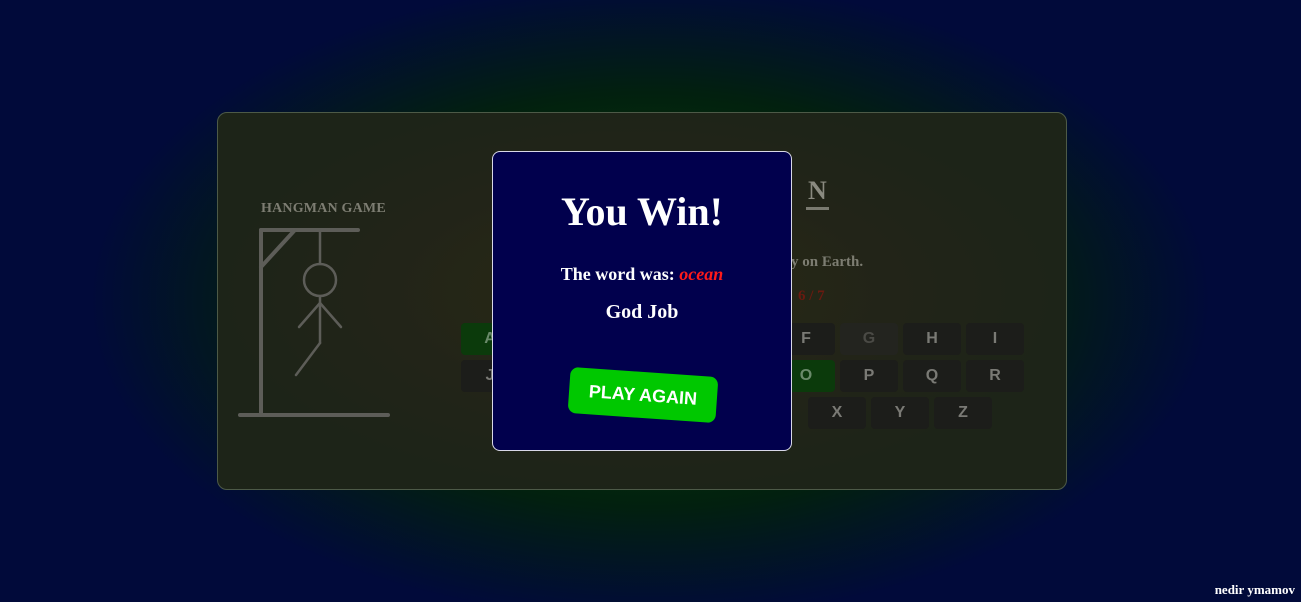 Image resolution: width=1301 pixels, height=602 pixels. I want to click on word-reveal-label: The word was:, so click(620, 274).